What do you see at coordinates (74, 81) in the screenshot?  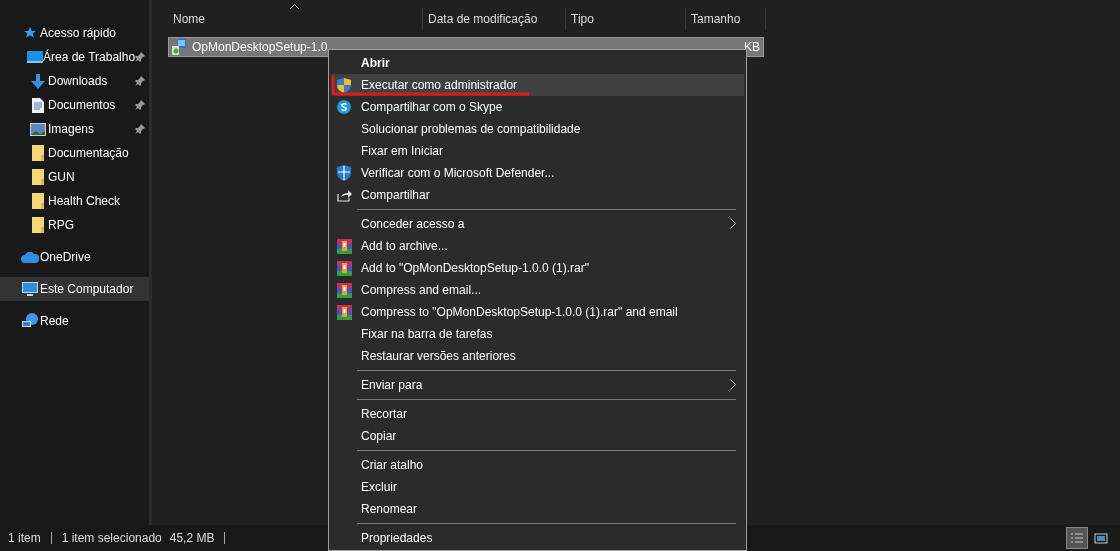 I see `nav-item: Downloads` at bounding box center [74, 81].